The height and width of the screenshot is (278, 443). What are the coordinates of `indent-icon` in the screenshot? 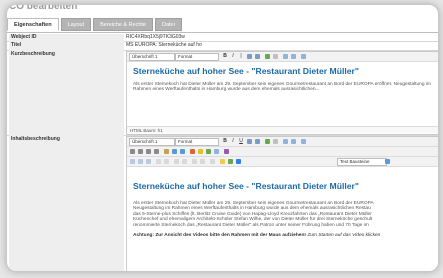 It's located at (176, 161).